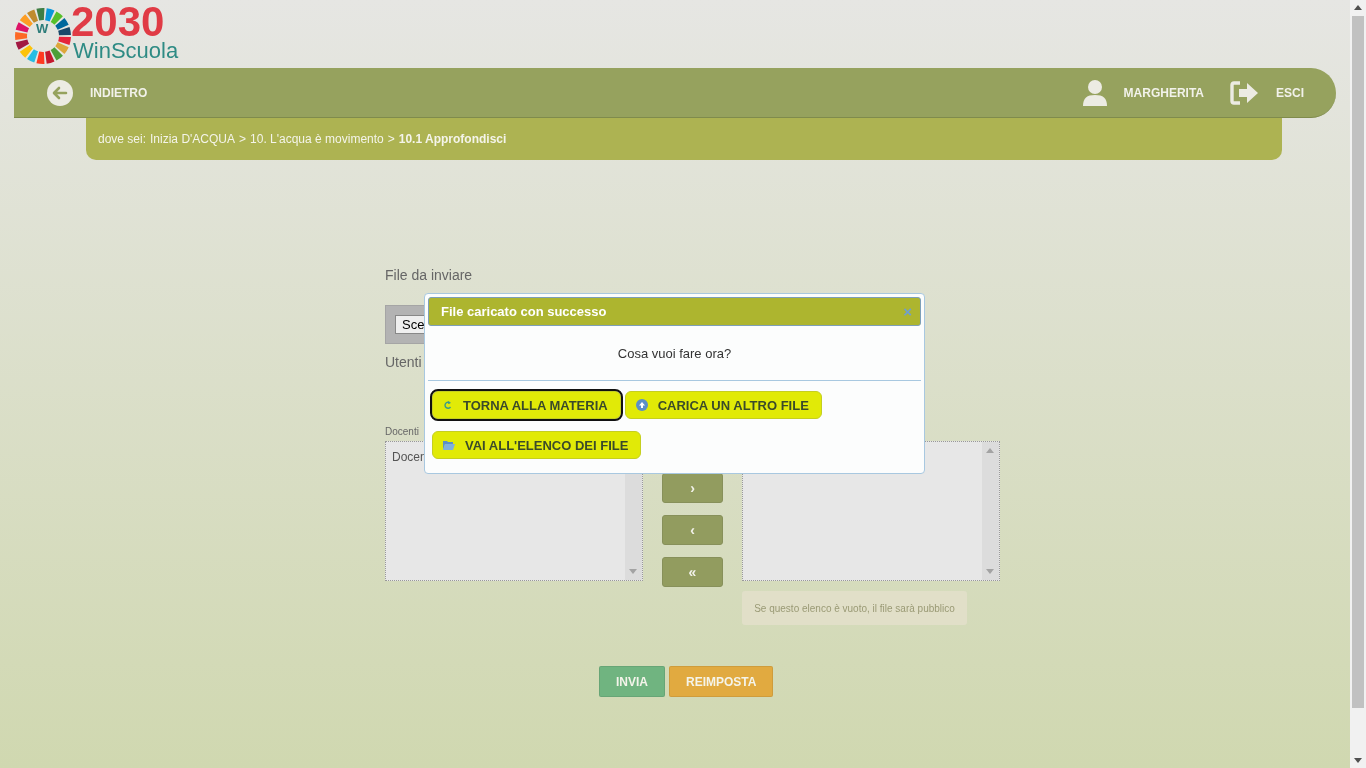  Describe the element at coordinates (452, 139) in the screenshot. I see `breadcrumb-item: 10.1 Approfondisci` at that location.